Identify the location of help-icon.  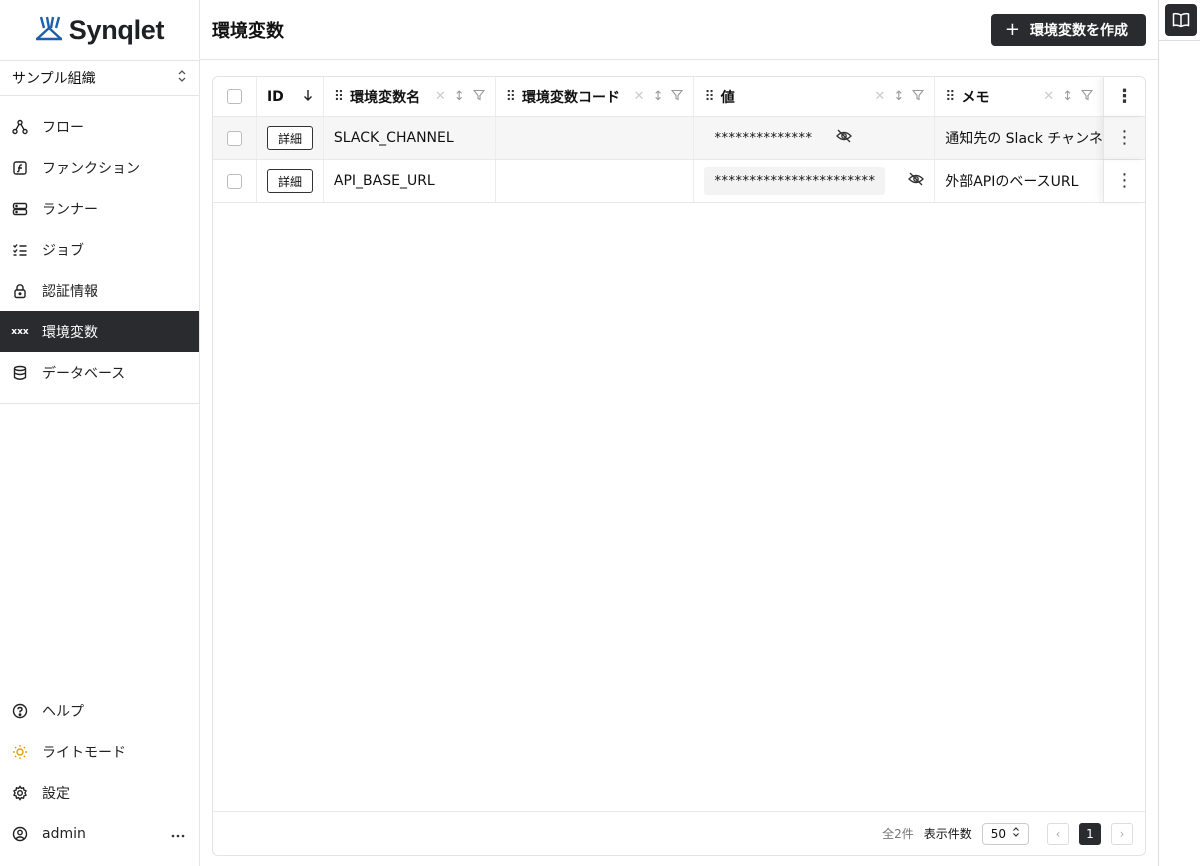
(20, 711).